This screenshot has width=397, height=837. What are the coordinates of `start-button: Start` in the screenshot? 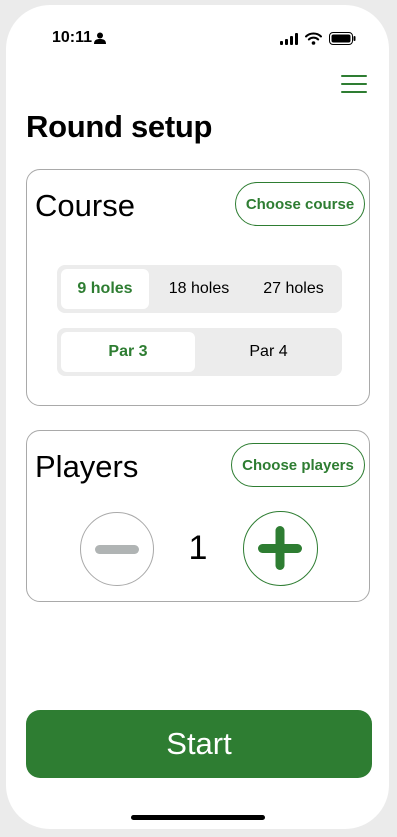 It's located at (199, 744).